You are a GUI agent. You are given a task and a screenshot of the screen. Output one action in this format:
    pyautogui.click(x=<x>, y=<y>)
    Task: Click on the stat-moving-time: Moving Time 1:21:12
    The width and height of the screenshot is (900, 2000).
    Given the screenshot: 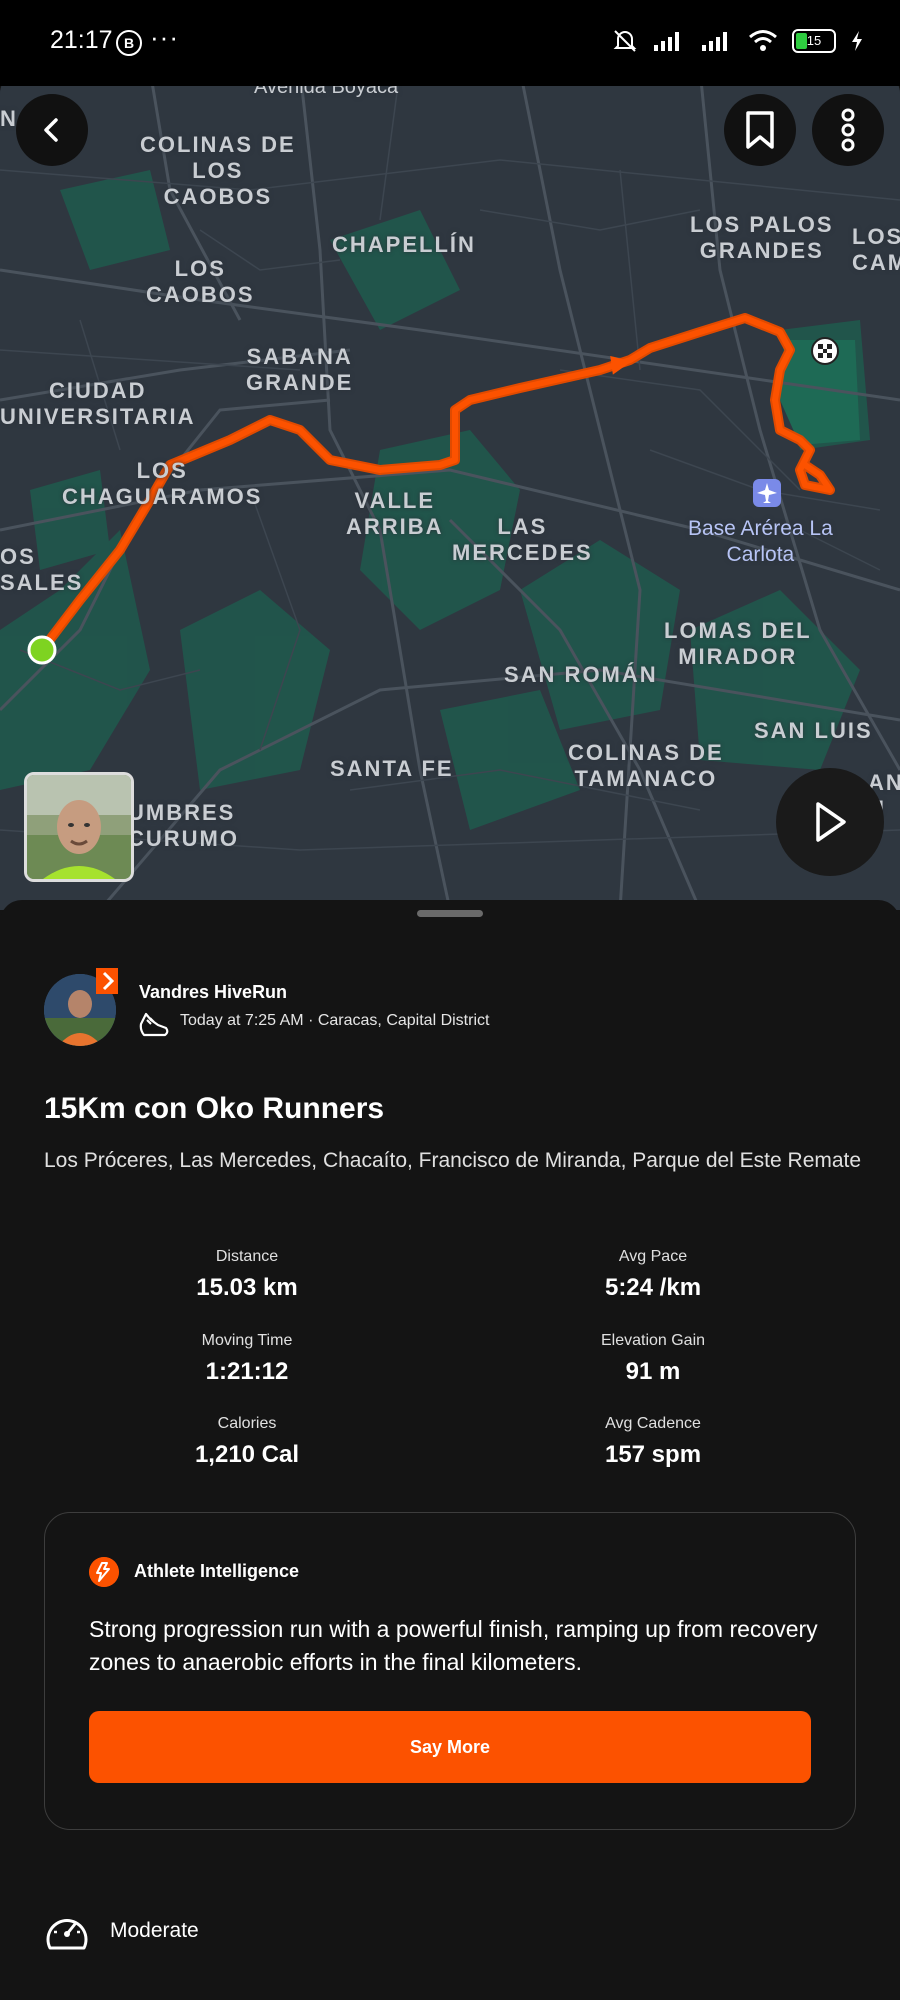 What is the action you would take?
    pyautogui.click(x=247, y=1359)
    